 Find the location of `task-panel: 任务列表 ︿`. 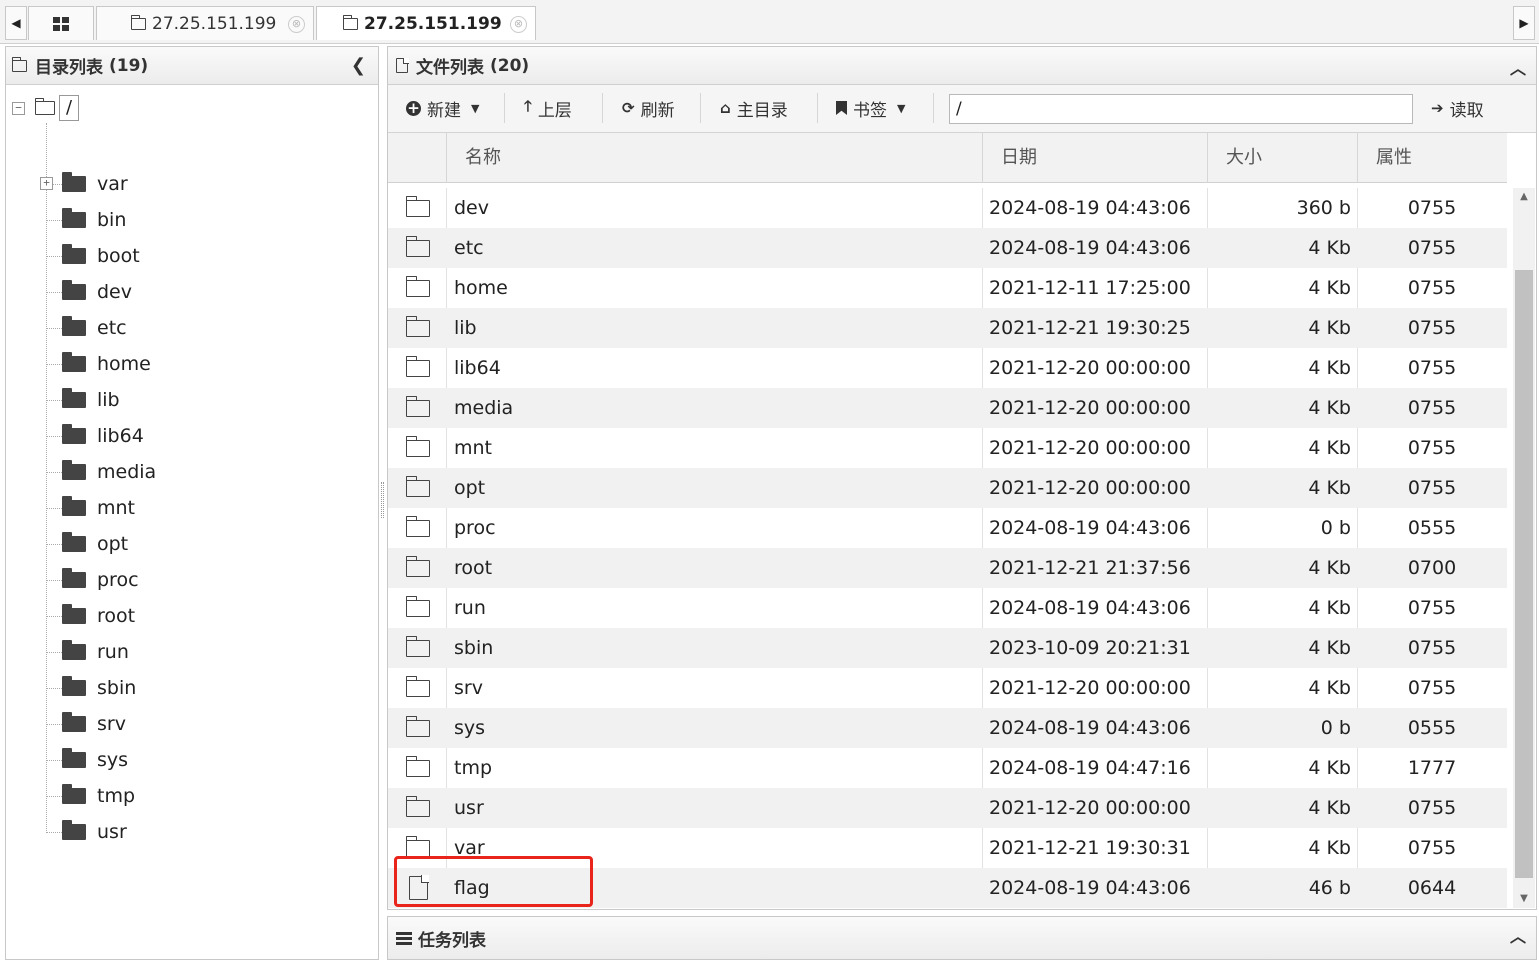

task-panel: 任务列表 ︿ is located at coordinates (962, 938).